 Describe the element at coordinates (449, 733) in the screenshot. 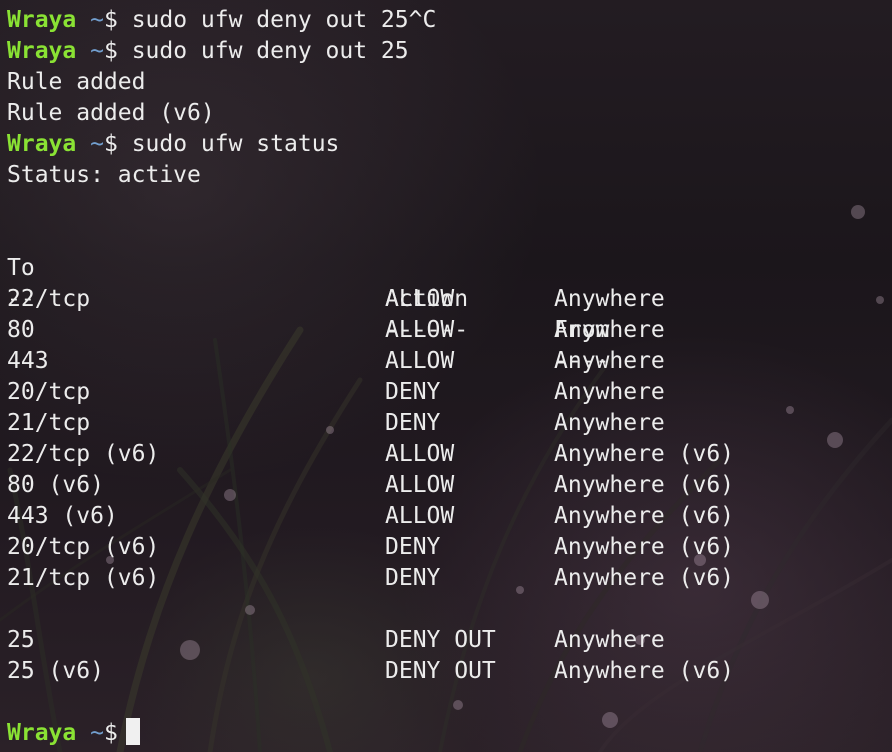

I see `active-prompt: Wraya ~$` at that location.